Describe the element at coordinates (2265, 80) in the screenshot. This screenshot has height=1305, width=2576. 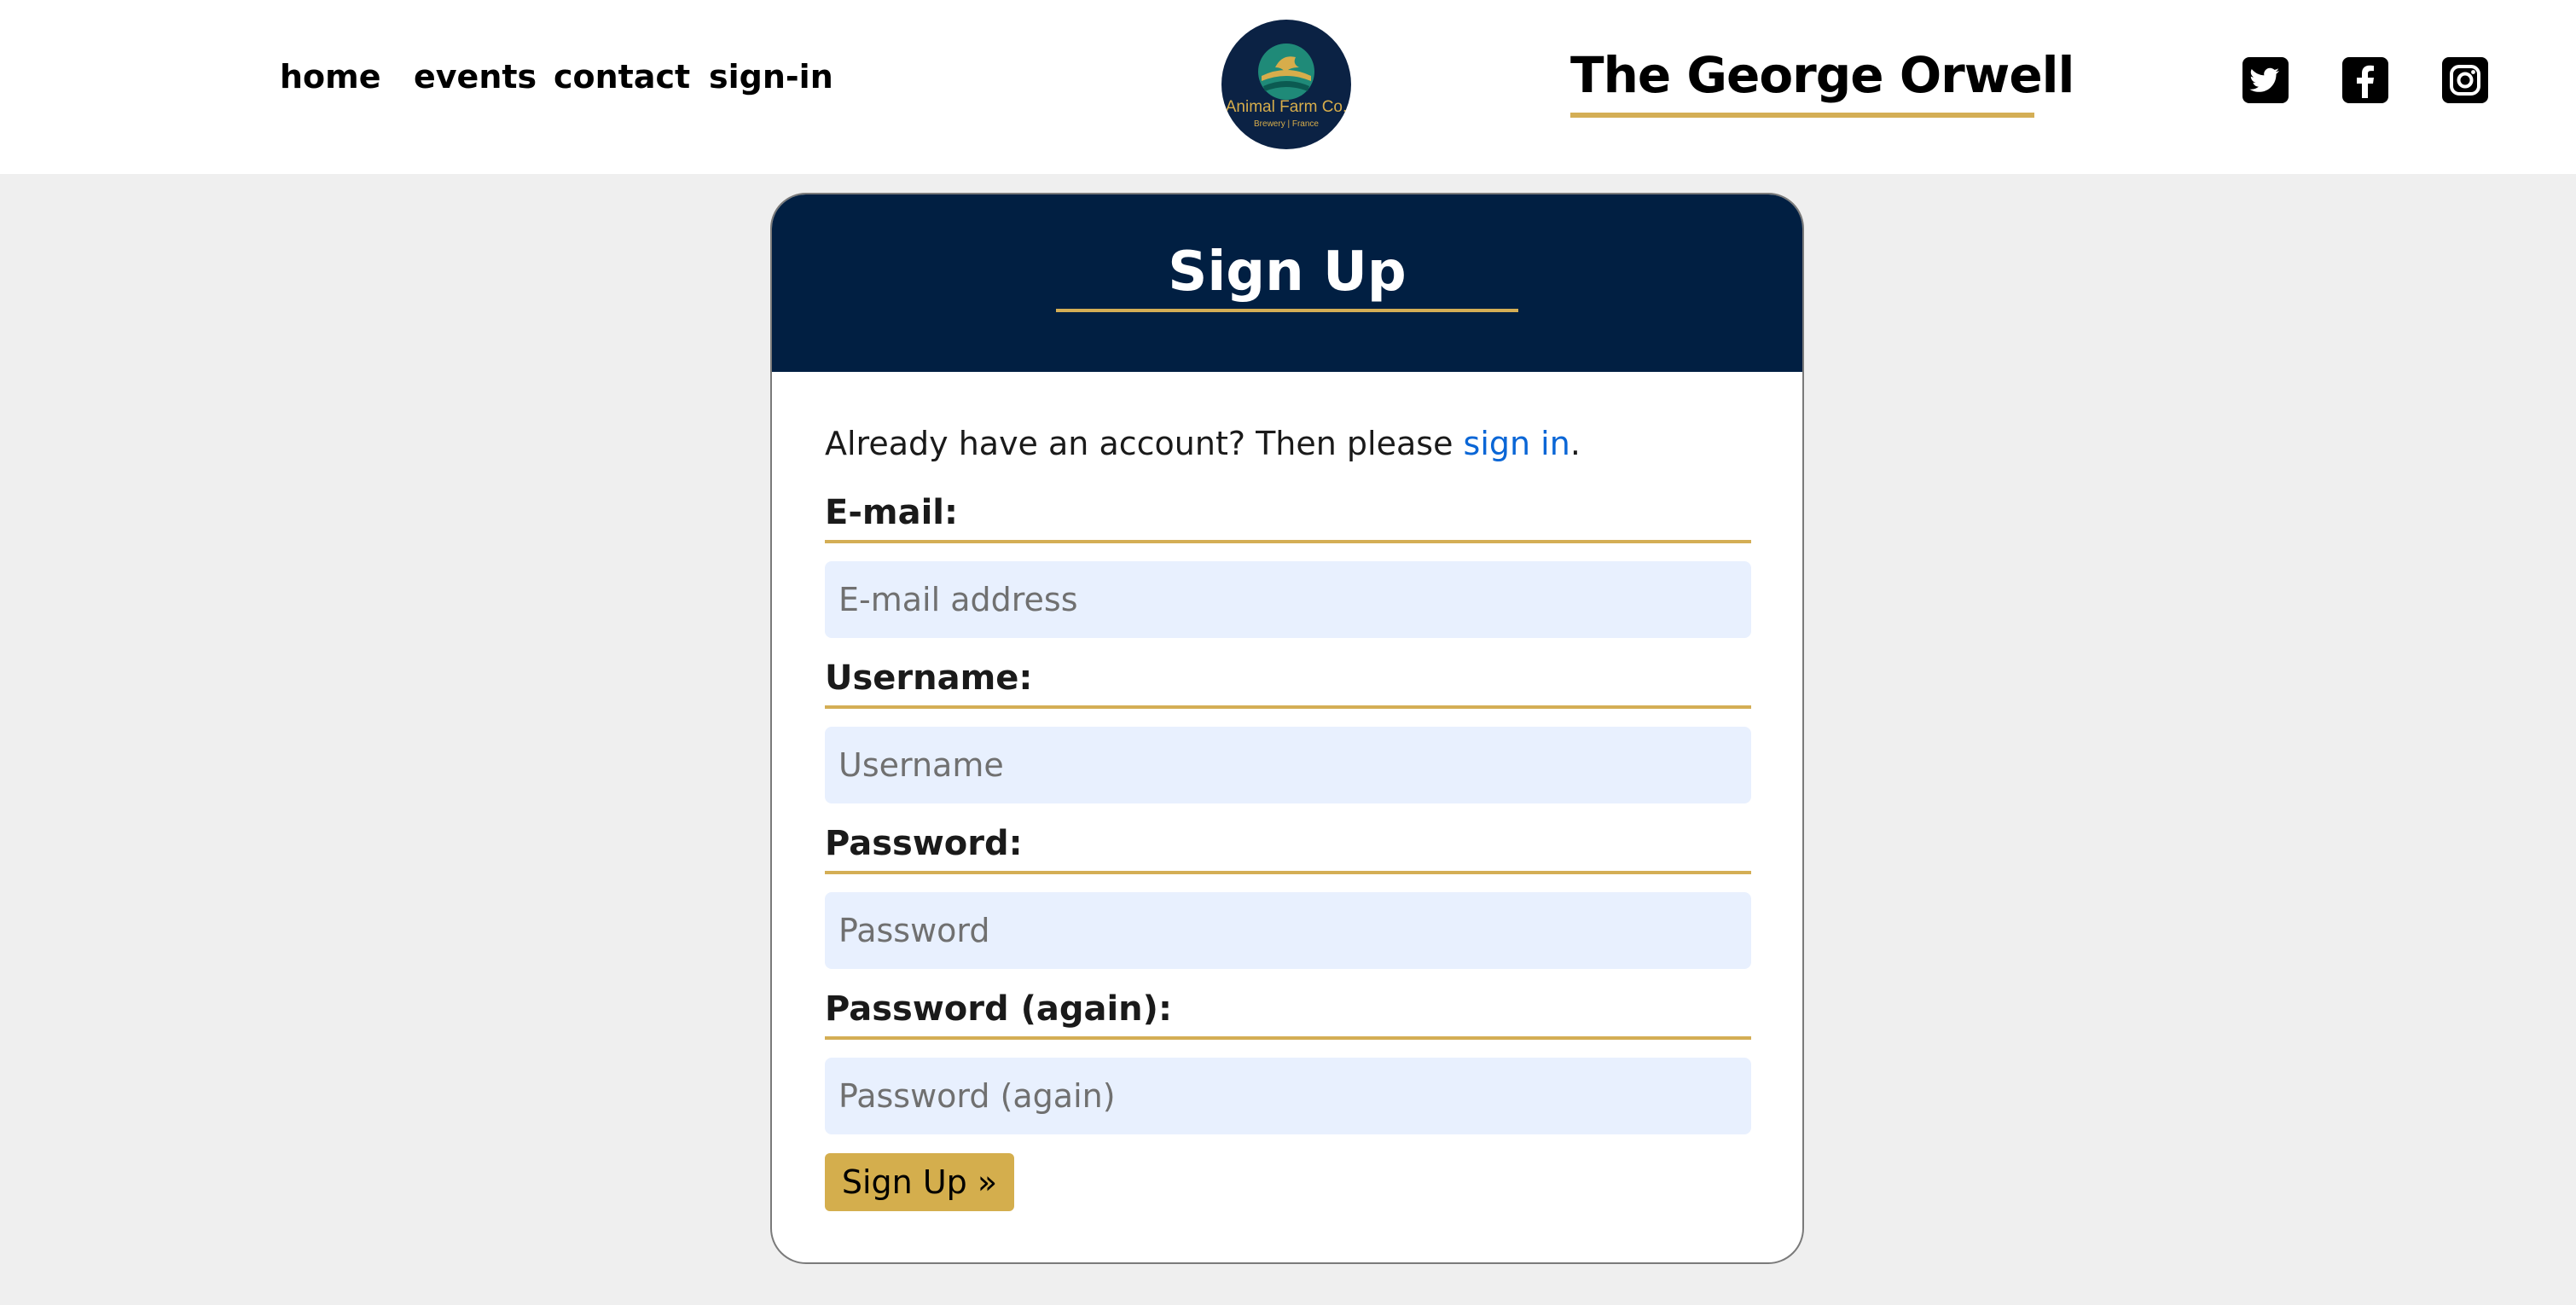
I see `twitter-icon` at that location.